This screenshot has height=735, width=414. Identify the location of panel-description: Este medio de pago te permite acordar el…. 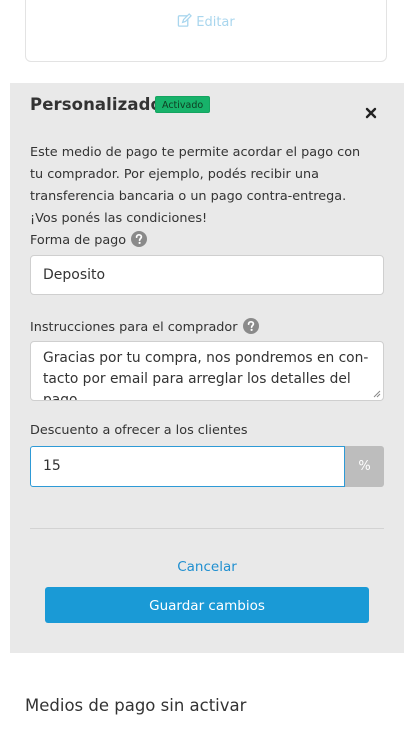
(195, 185).